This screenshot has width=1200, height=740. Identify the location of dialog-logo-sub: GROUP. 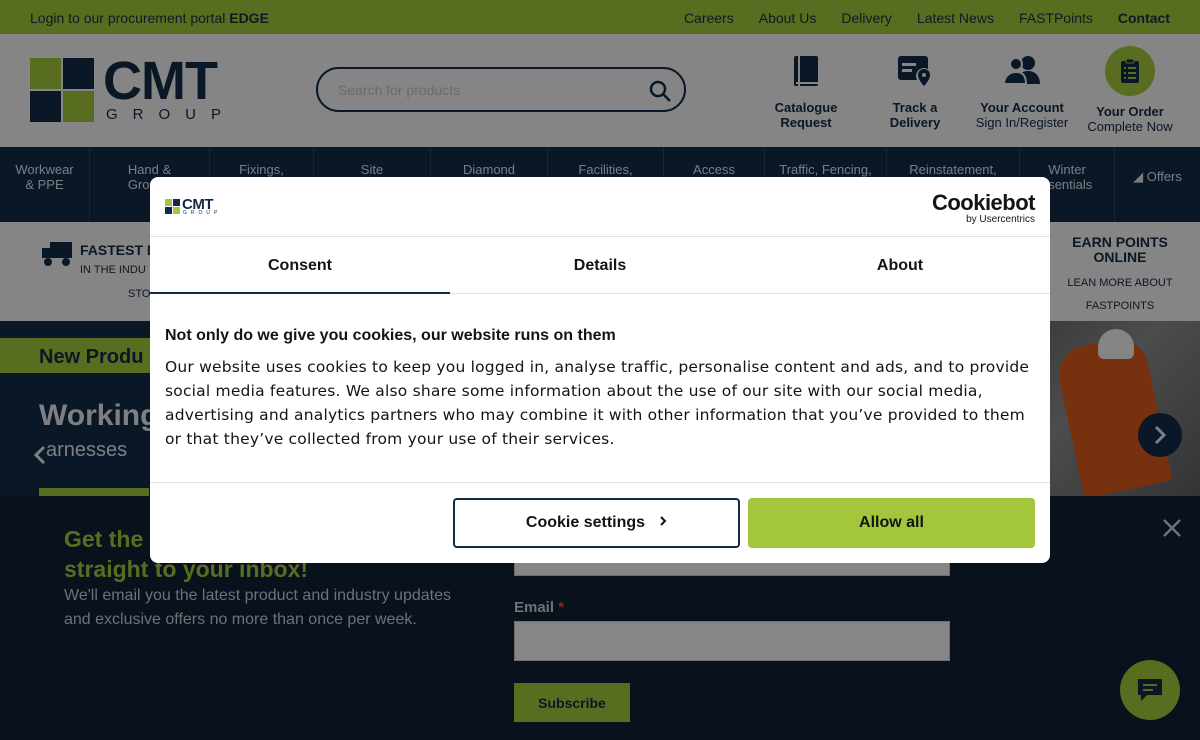
(202, 213).